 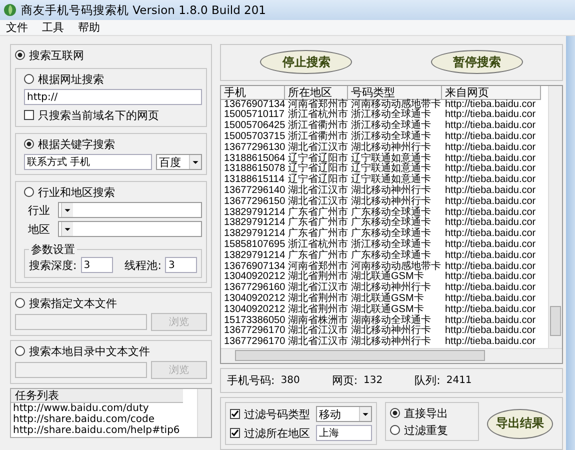 I want to click on table-cell-text: 13677296130, so click(x=254, y=148).